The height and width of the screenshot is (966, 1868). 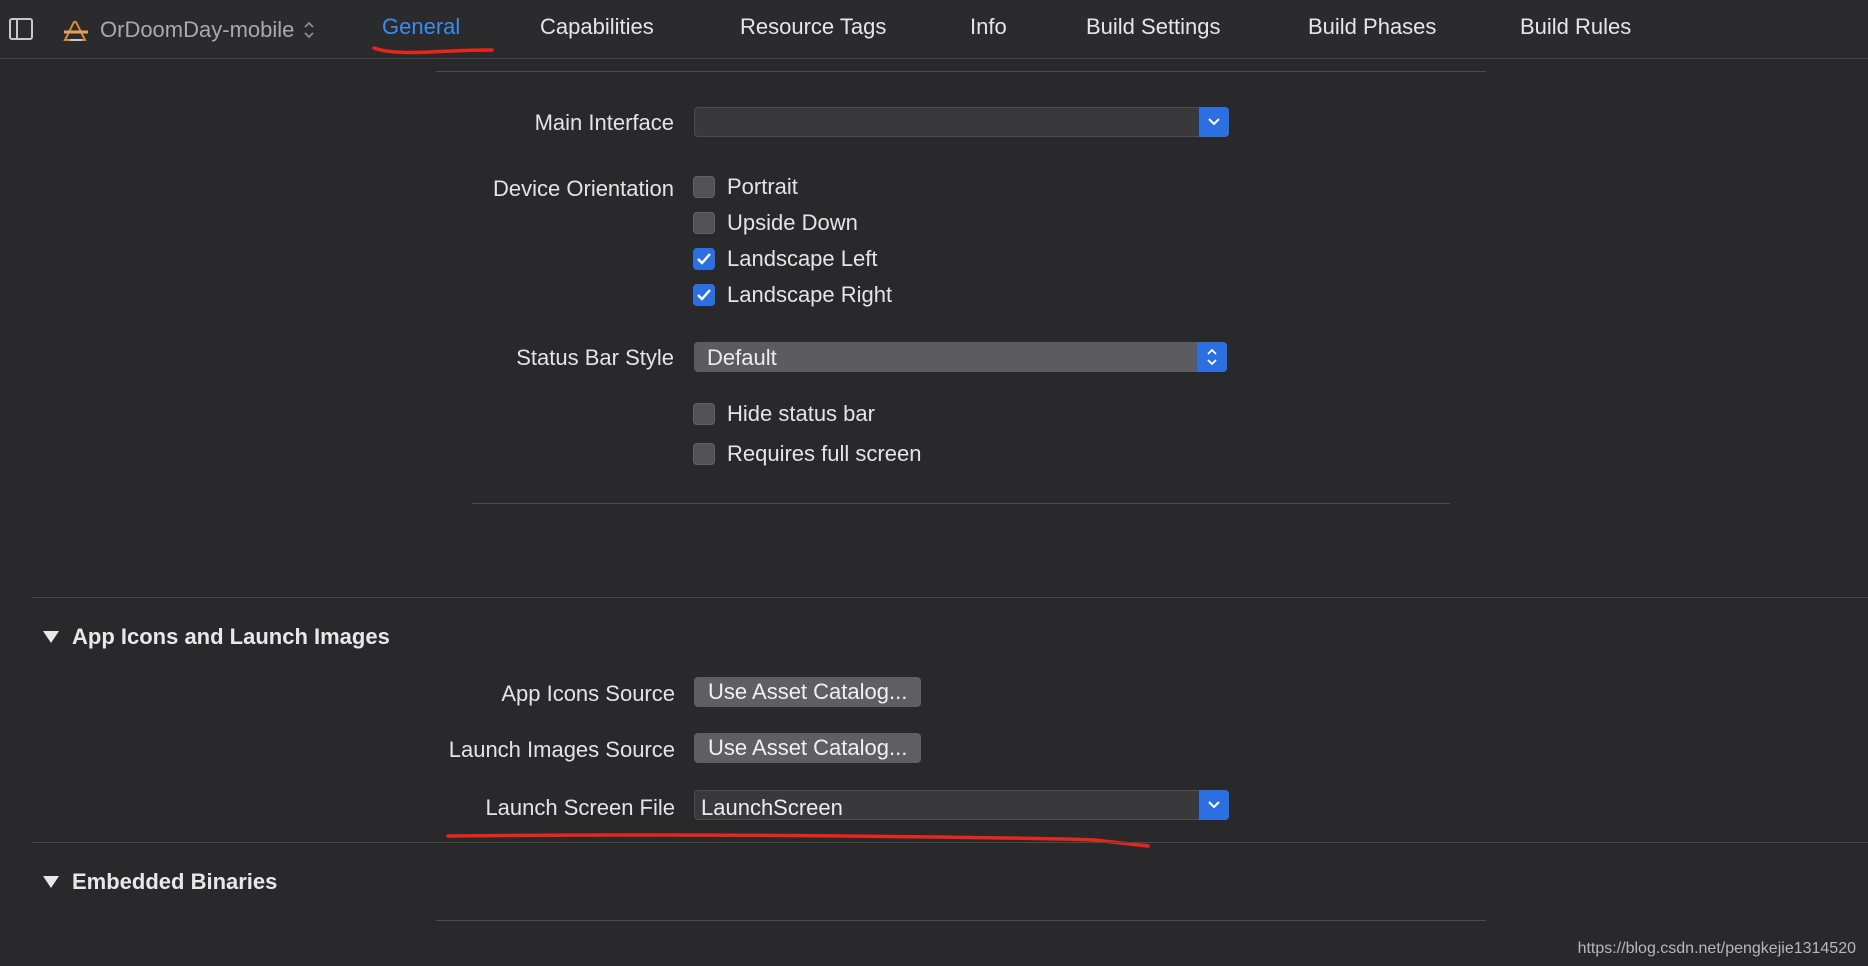 I want to click on requires-full-screen-label: Requires full screen, so click(x=824, y=453).